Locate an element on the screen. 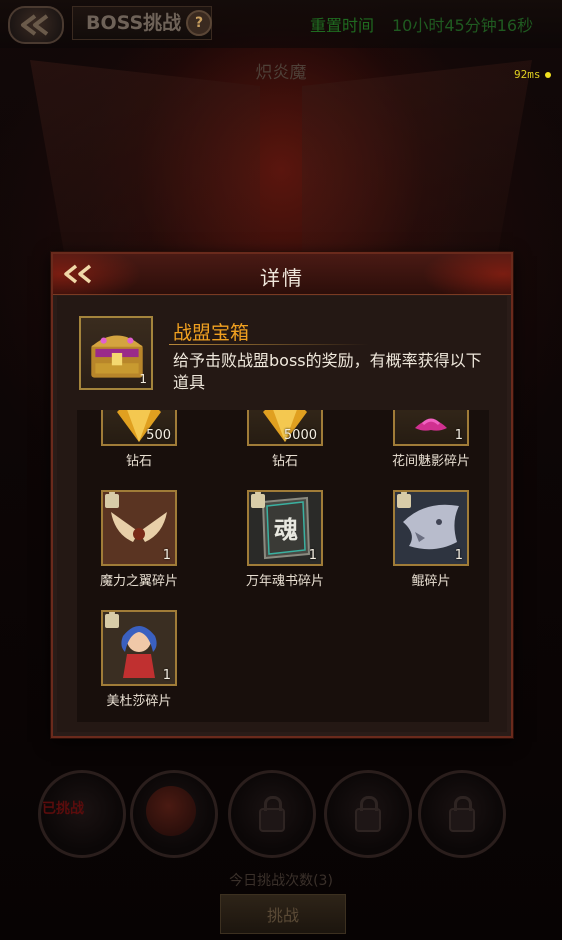  reward-label: 美杜莎碎片 is located at coordinates (139, 701).